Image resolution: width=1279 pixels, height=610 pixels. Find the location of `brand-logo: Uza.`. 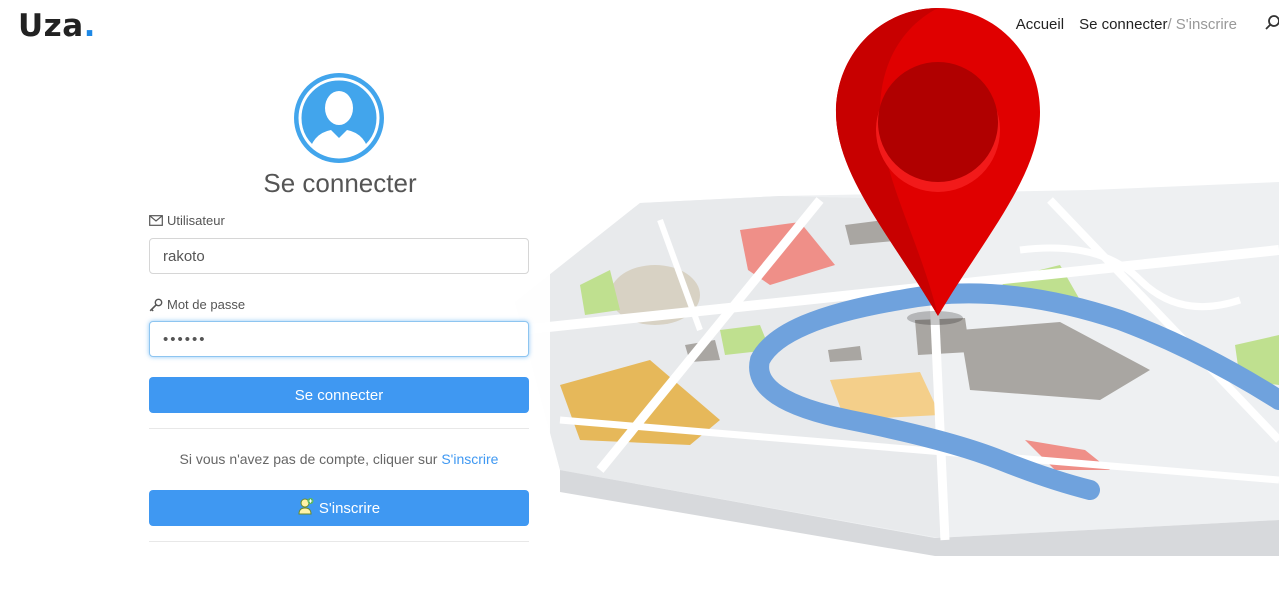

brand-logo: Uza. is located at coordinates (57, 26).